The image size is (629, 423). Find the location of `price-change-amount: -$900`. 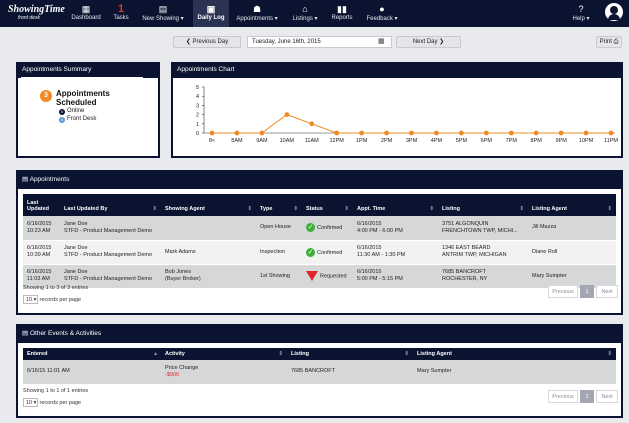

price-change-amount: -$900 is located at coordinates (172, 374).